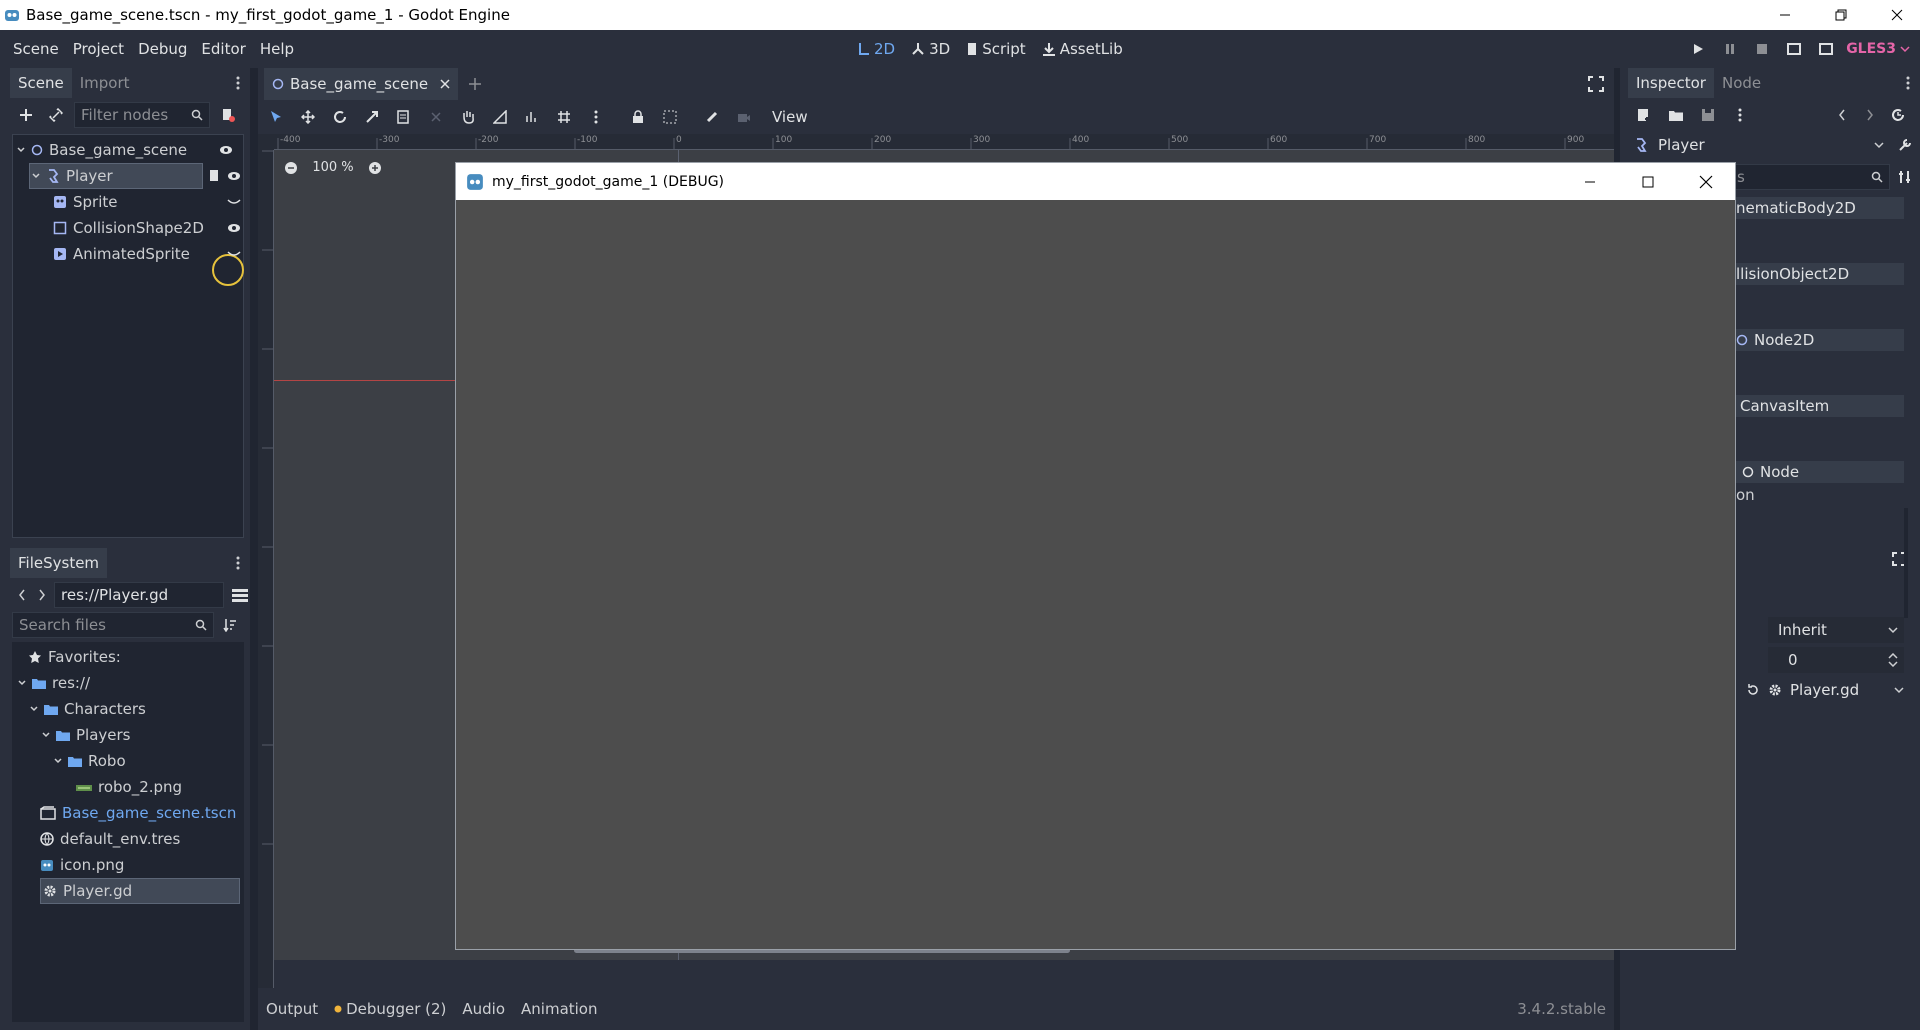 The image size is (1920, 1030). Describe the element at coordinates (1676, 115) in the screenshot. I see `open-folder-icon` at that location.